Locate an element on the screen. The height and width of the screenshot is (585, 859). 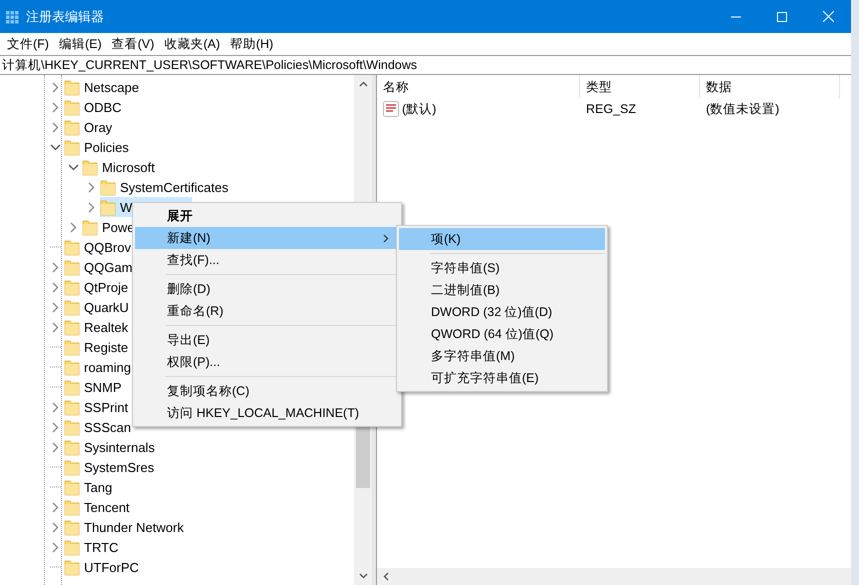
table-cell: (数值未设置) is located at coordinates (743, 109).